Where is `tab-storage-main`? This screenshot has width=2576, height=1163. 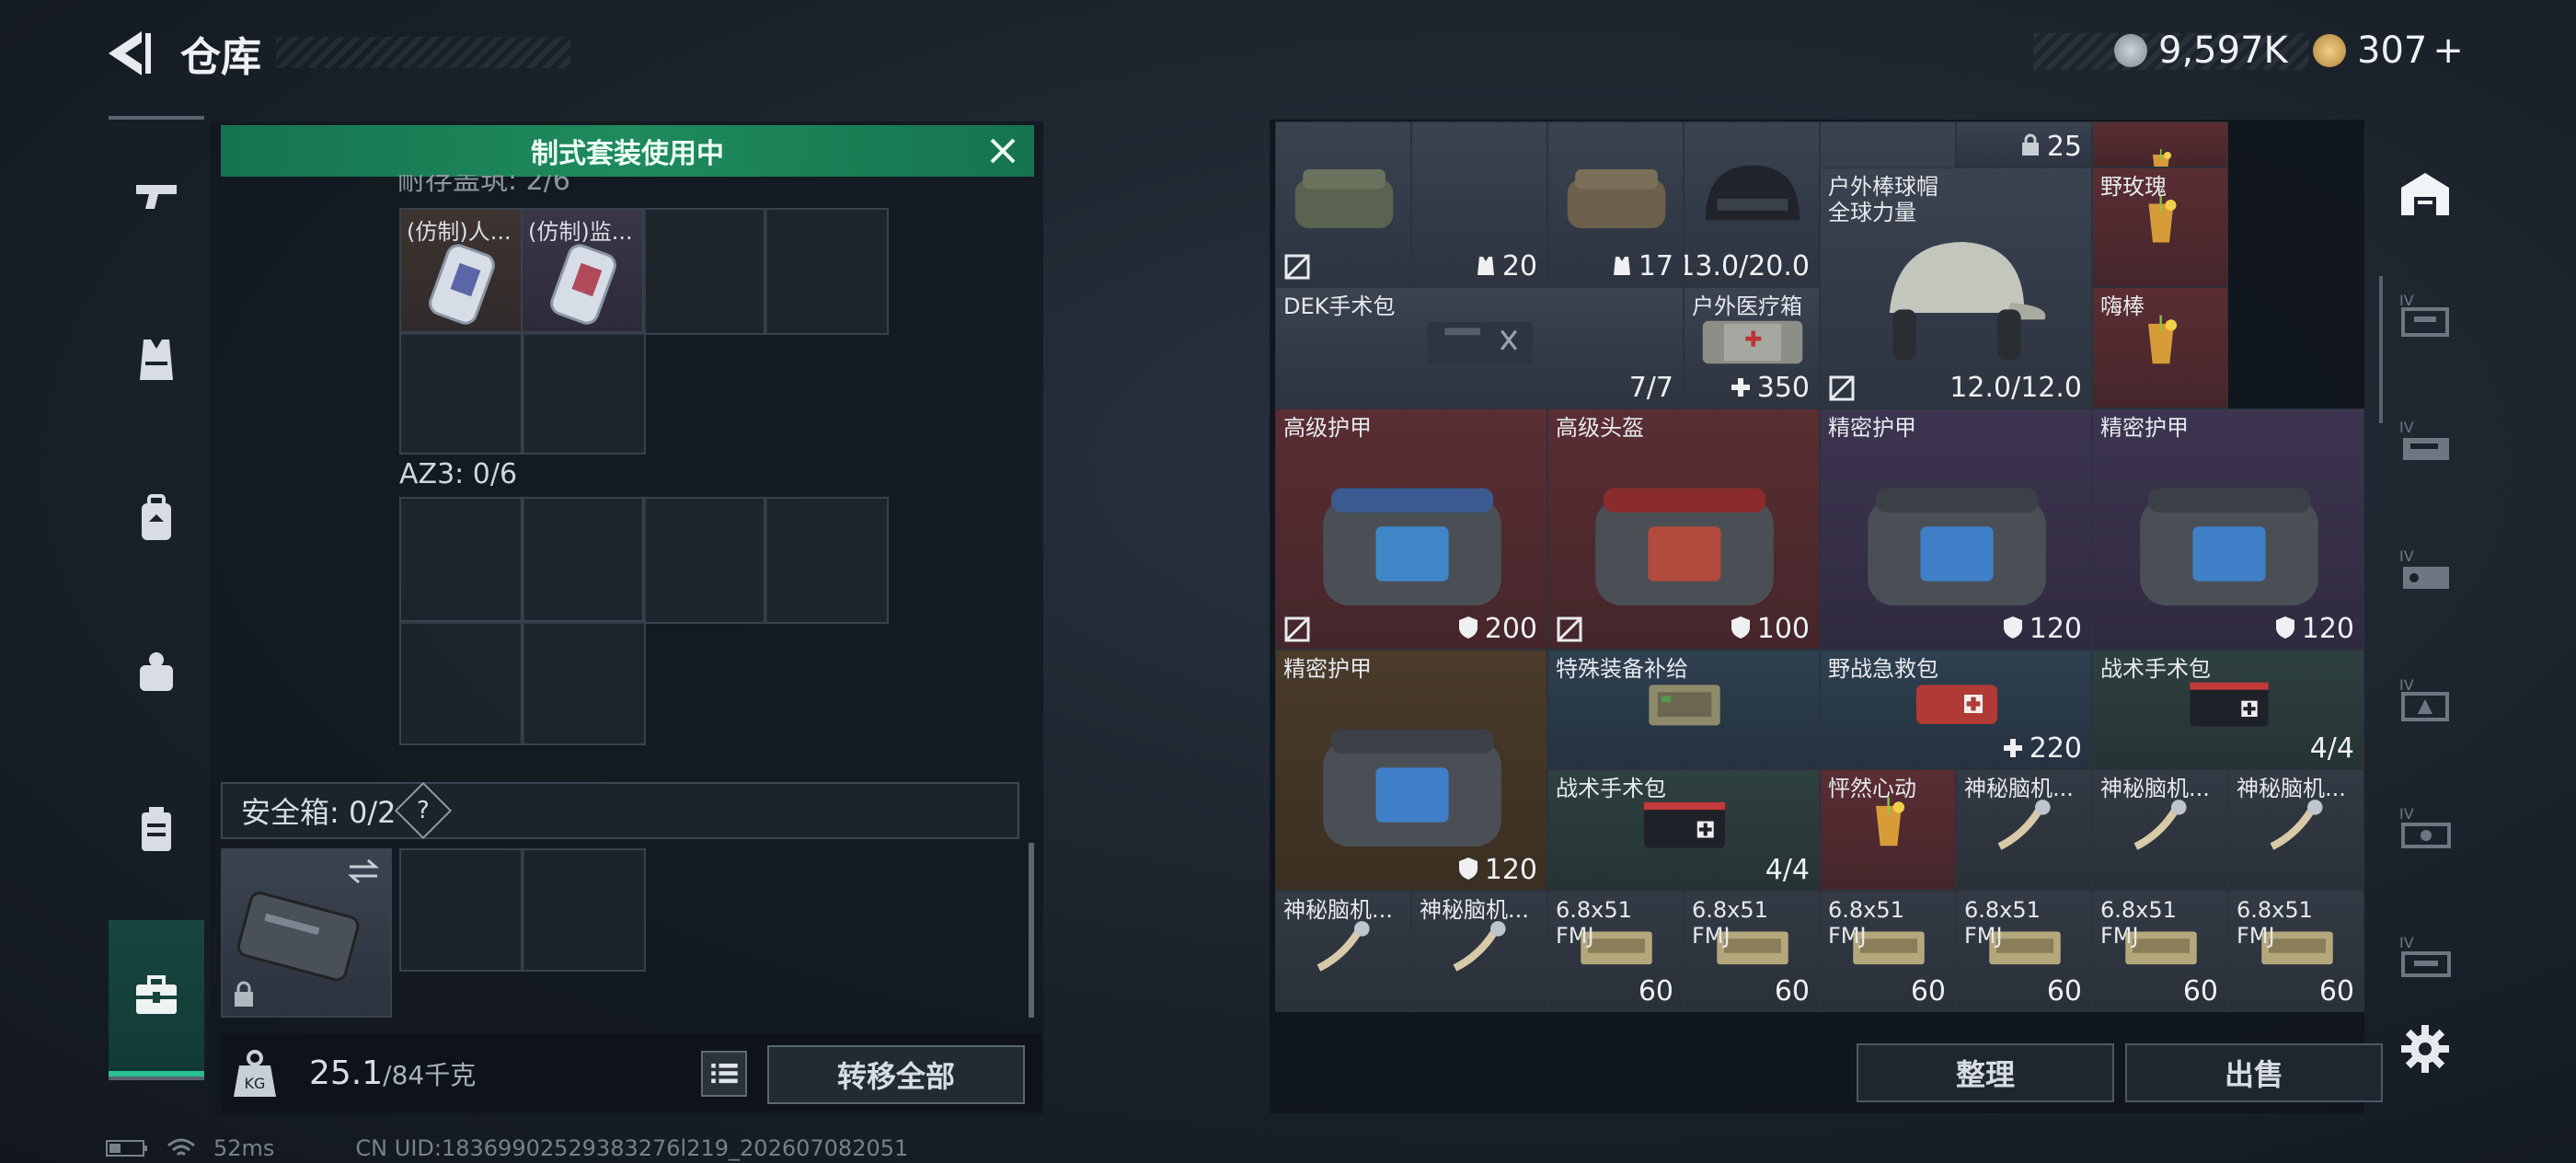 tab-storage-main is located at coordinates (2425, 193).